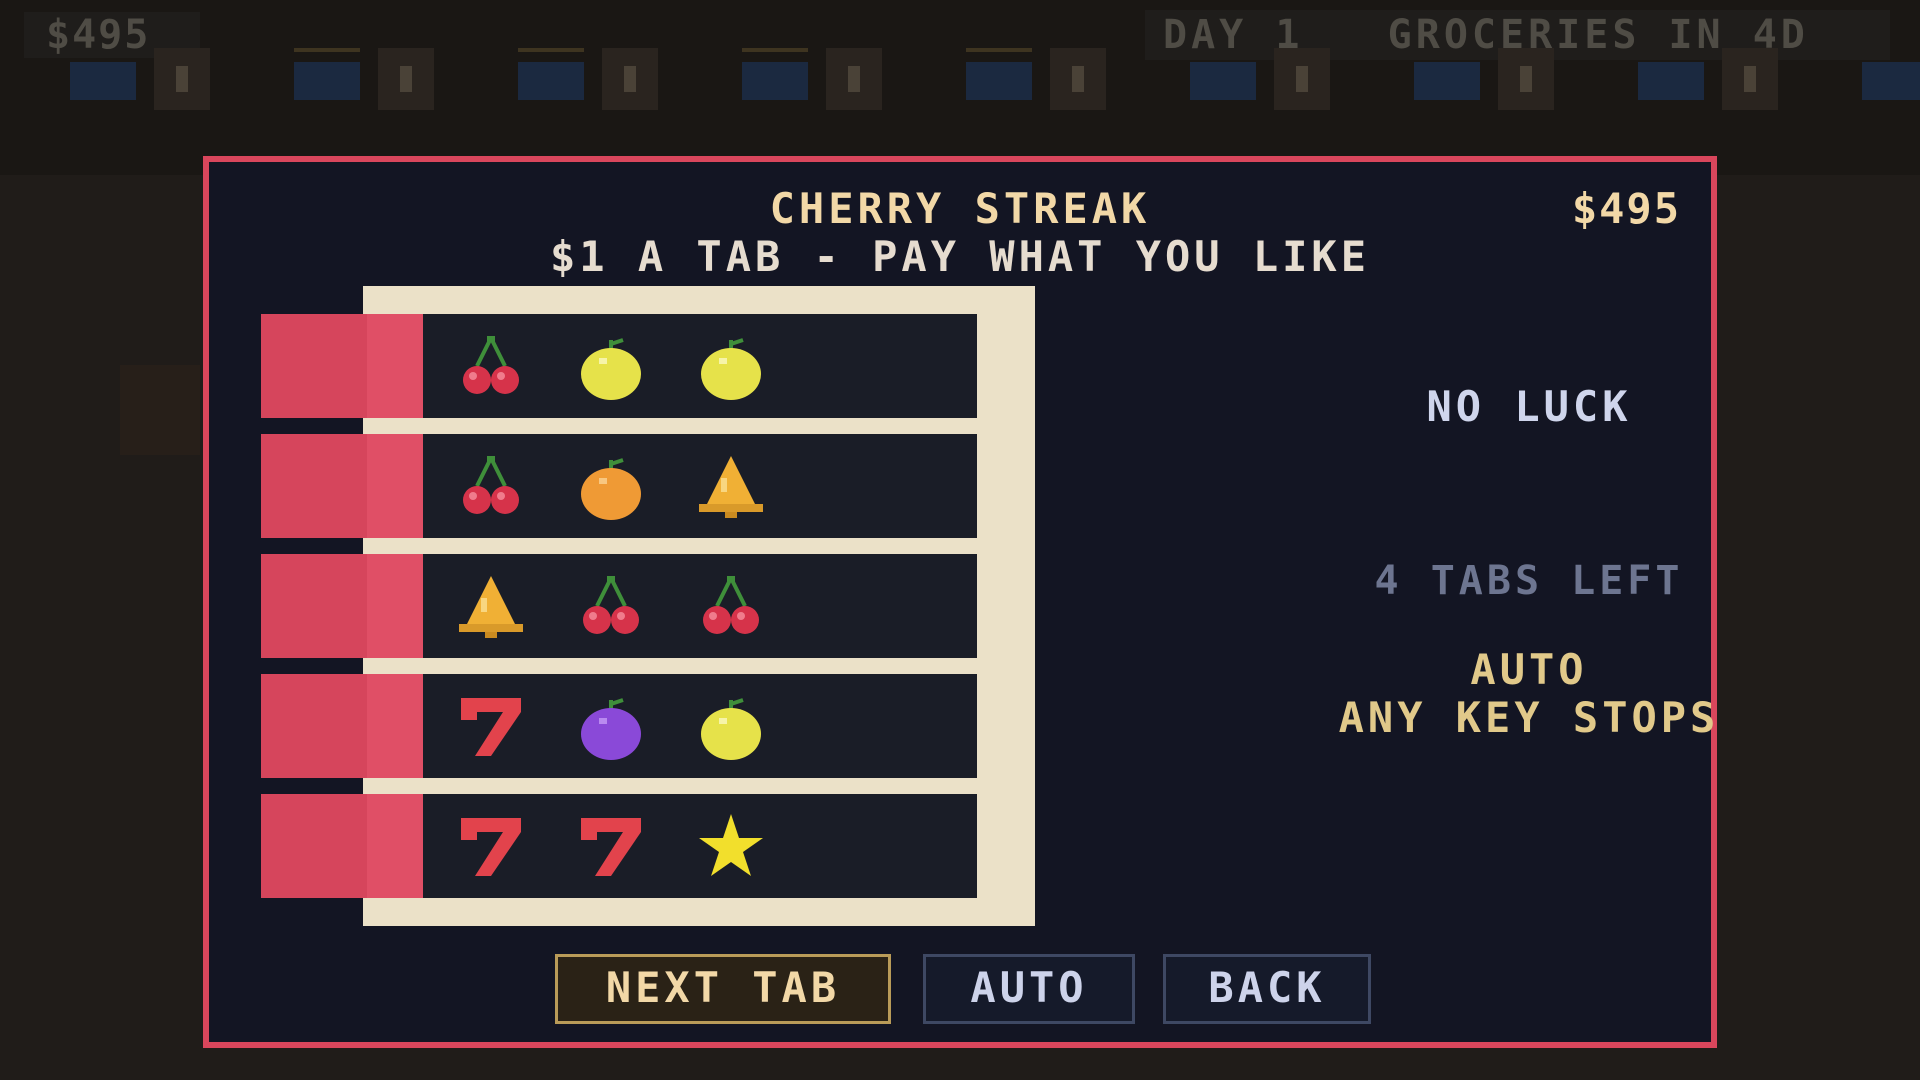  Describe the element at coordinates (959, 256) in the screenshot. I see `price-line: $1 A TAB - PAY WHAT YOU LIKE` at that location.